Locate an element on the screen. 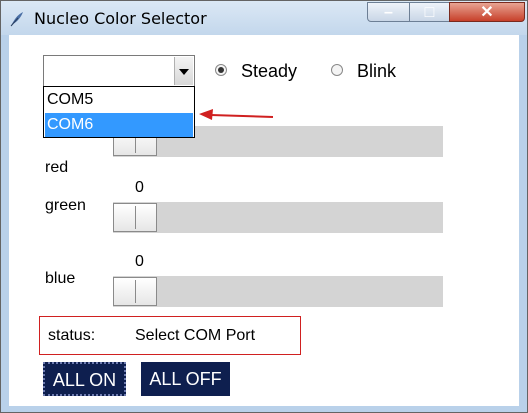 The image size is (528, 413). blue-slider is located at coordinates (278, 291).